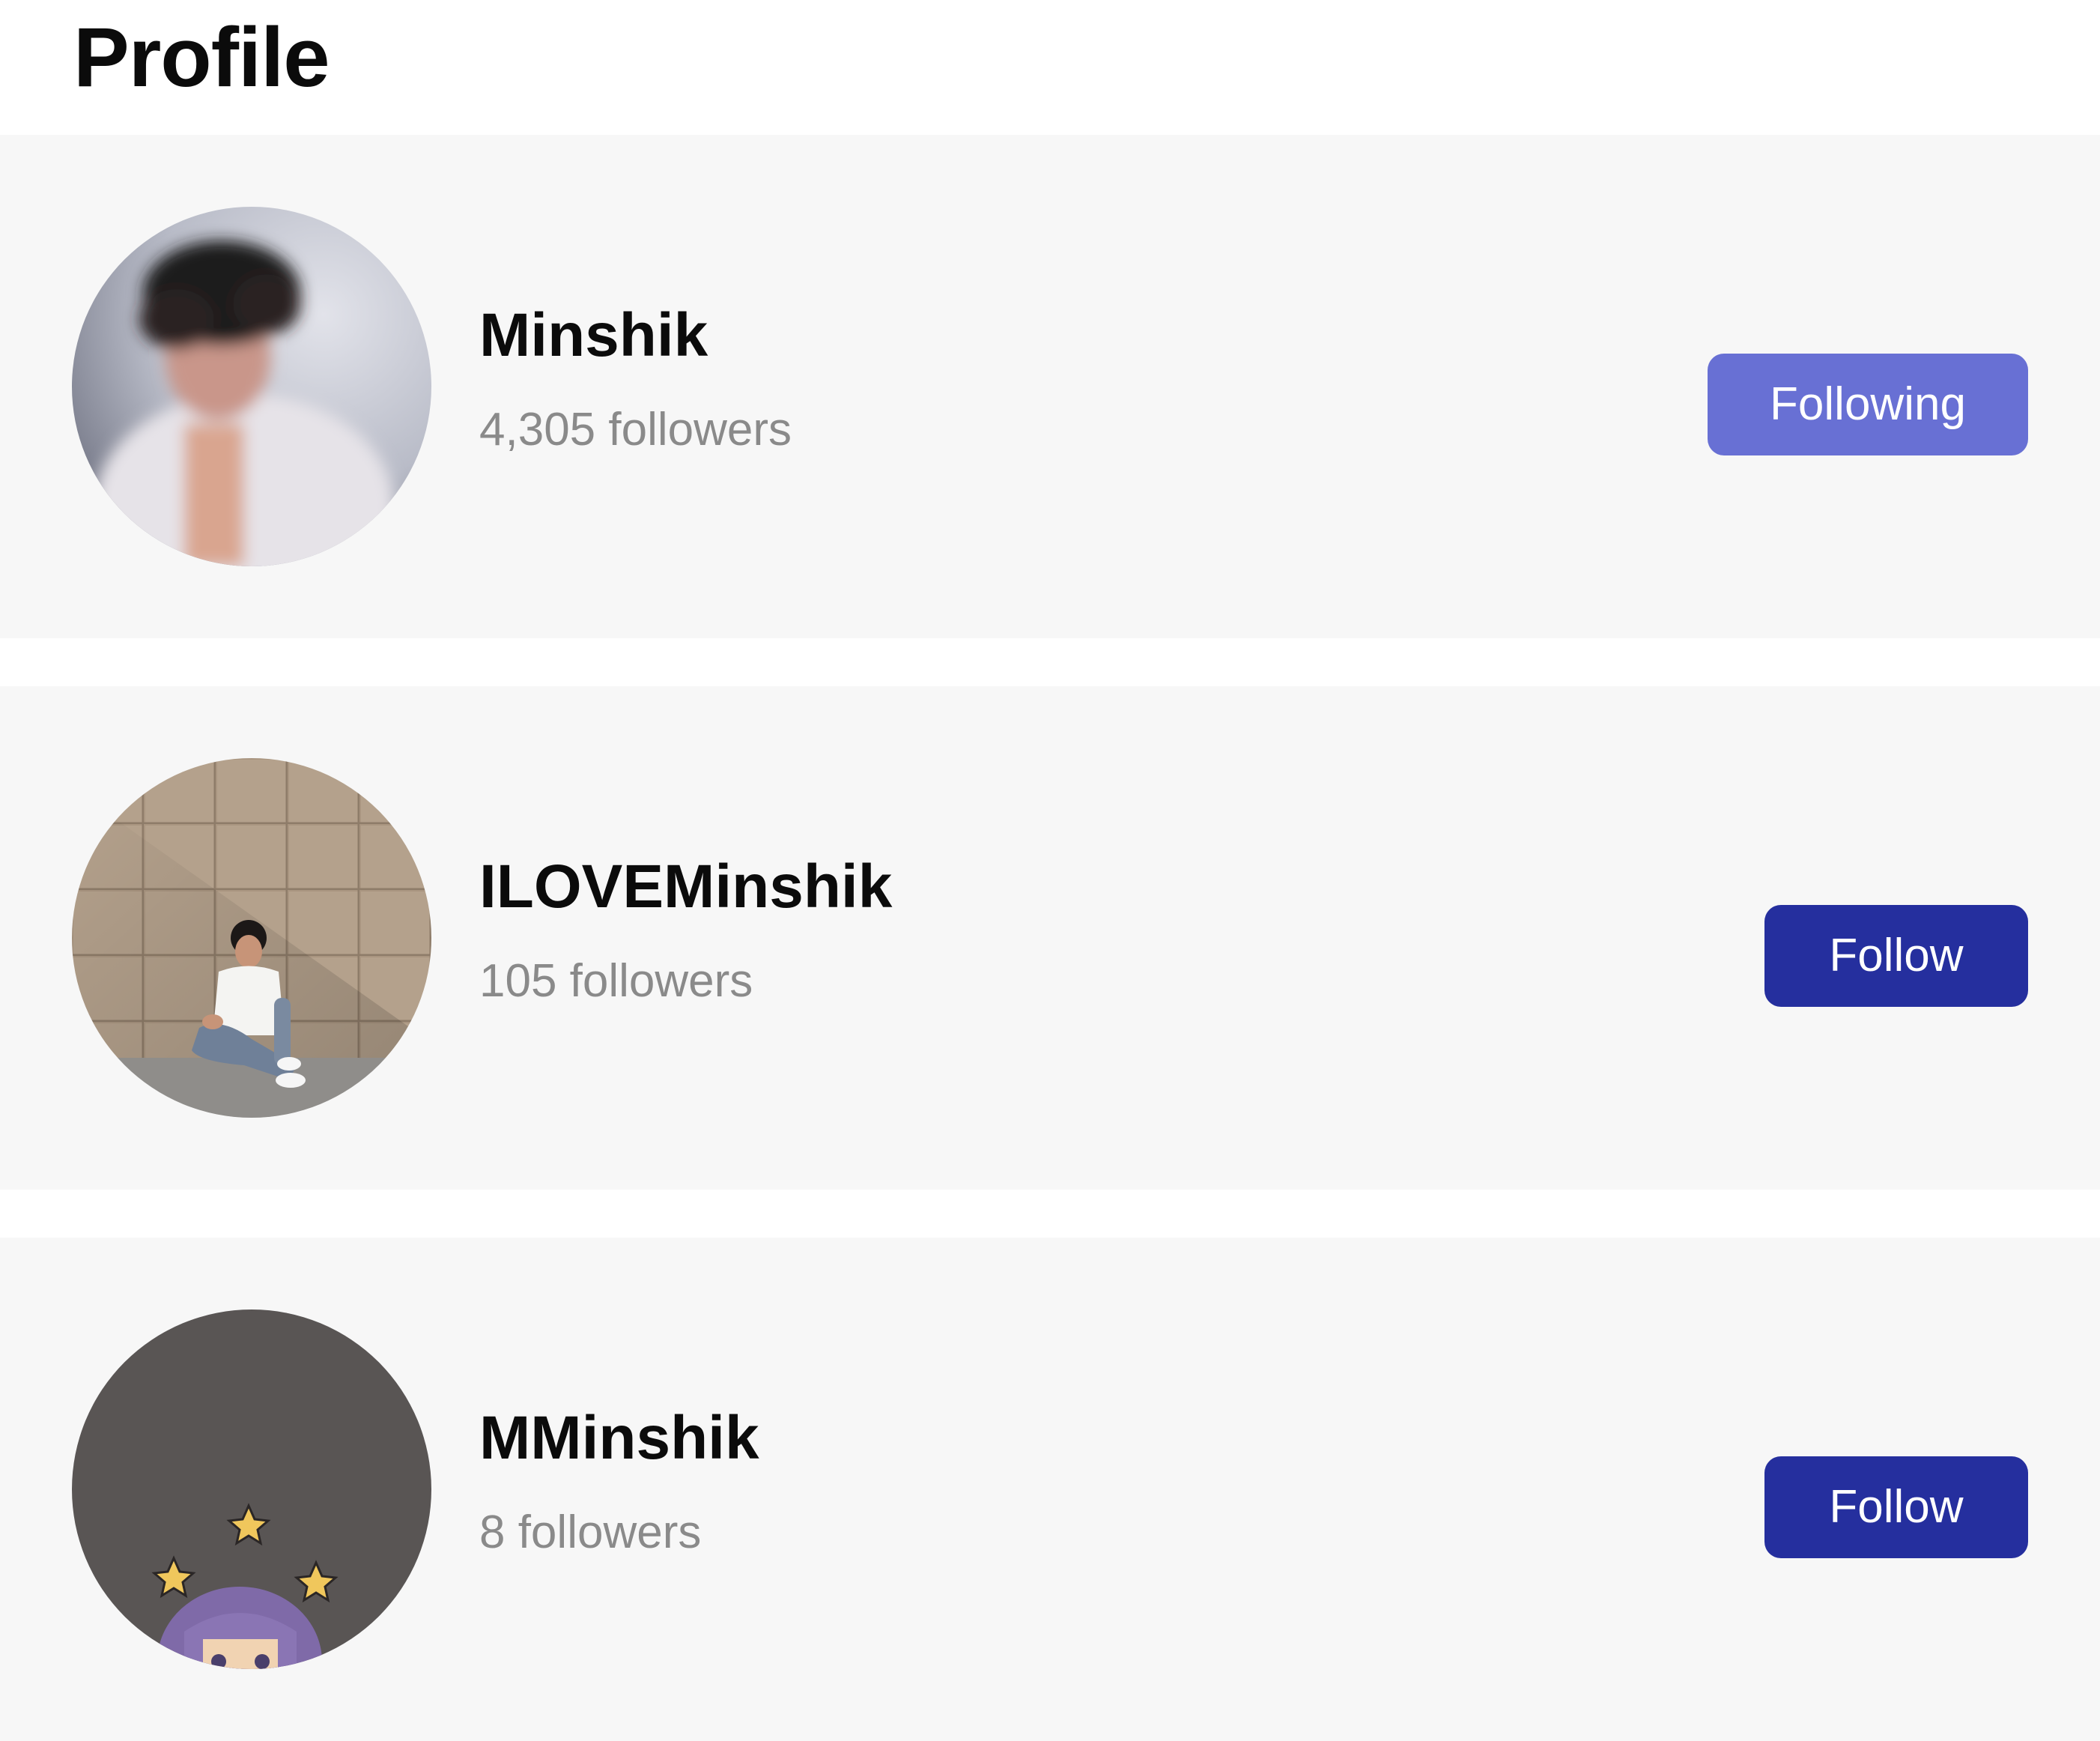  What do you see at coordinates (686, 887) in the screenshot?
I see `profile-name: ILOVEMinshik` at bounding box center [686, 887].